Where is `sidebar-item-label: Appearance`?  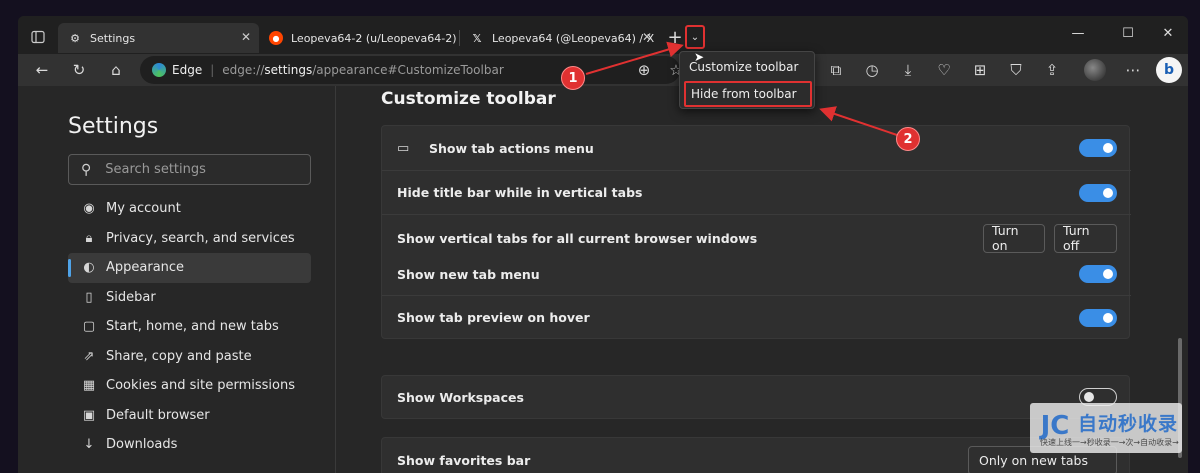
sidebar-item-label: Appearance is located at coordinates (145, 268).